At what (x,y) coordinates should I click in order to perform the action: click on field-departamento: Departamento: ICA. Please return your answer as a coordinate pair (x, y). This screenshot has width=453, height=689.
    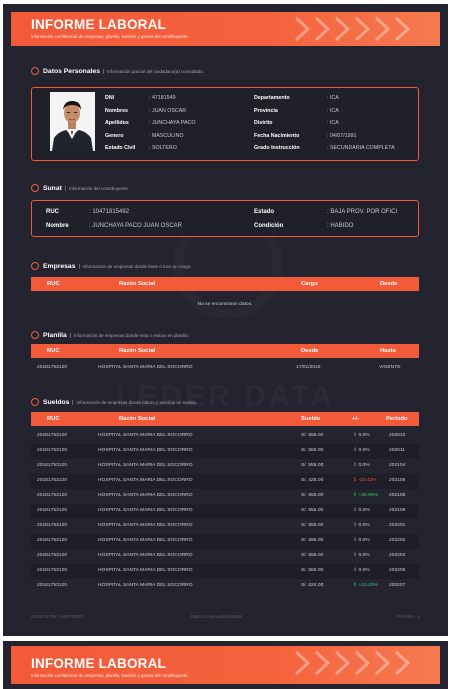
    Looking at the image, I should click on (296, 98).